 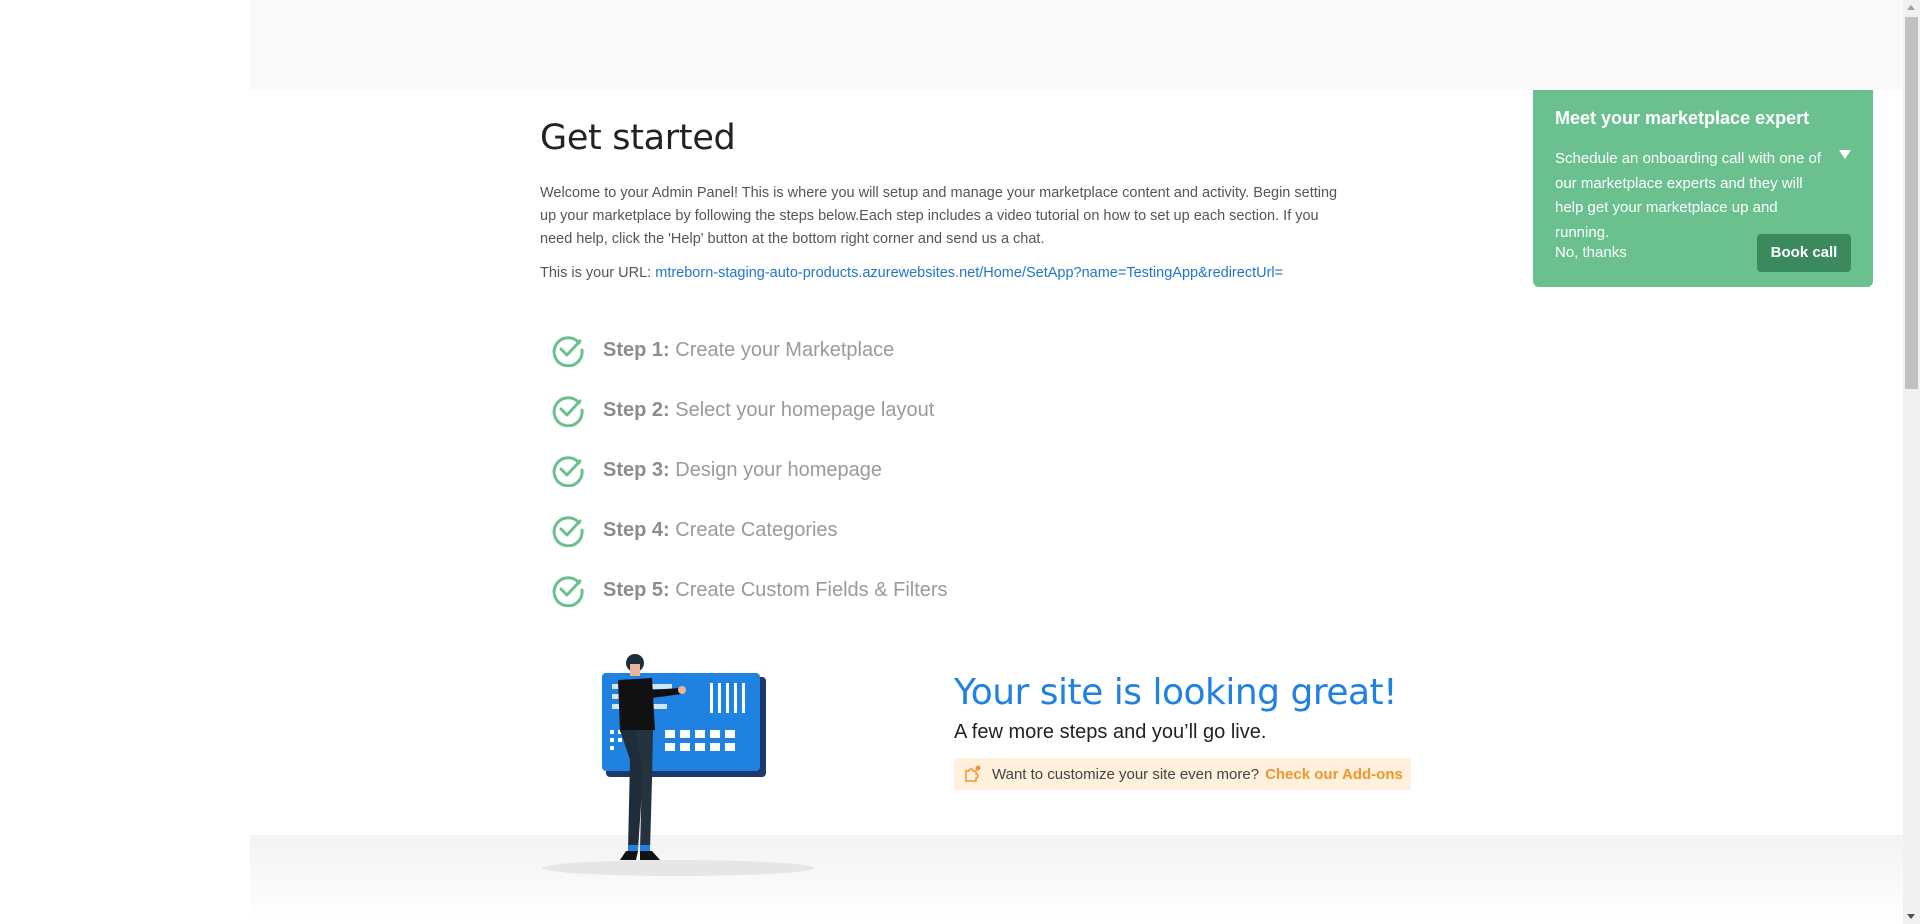 What do you see at coordinates (1076, 879) in the screenshot?
I see `bottom-footer-band` at bounding box center [1076, 879].